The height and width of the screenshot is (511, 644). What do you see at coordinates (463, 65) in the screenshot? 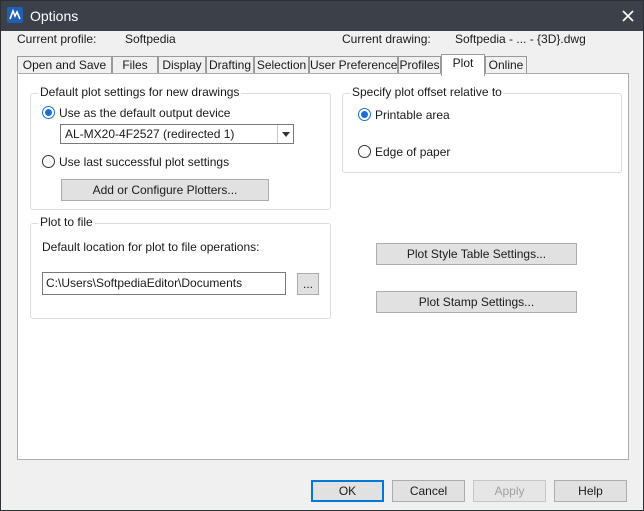
I see `tab-plot: Plot` at bounding box center [463, 65].